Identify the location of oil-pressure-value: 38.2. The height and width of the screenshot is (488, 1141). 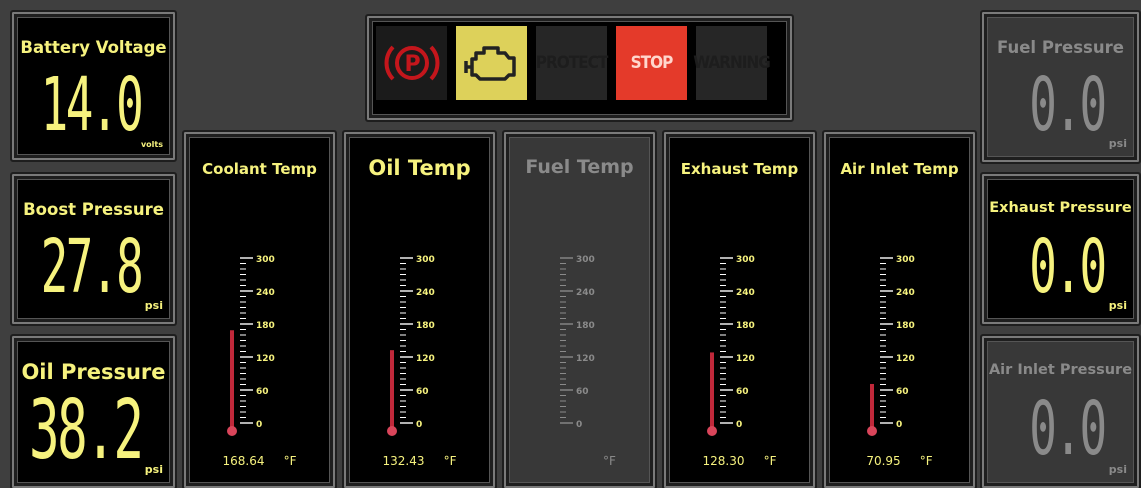
(85, 430).